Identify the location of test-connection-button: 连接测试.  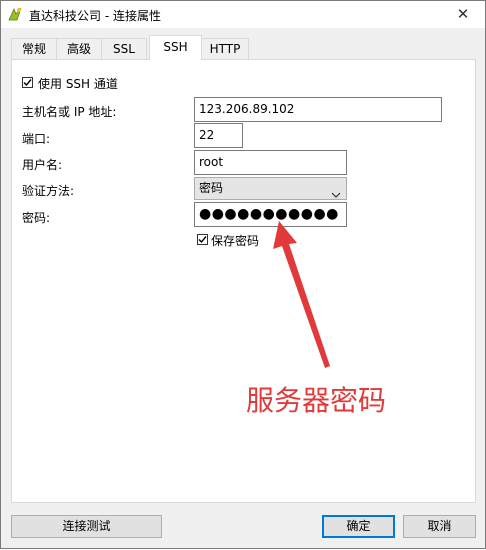
(86, 526).